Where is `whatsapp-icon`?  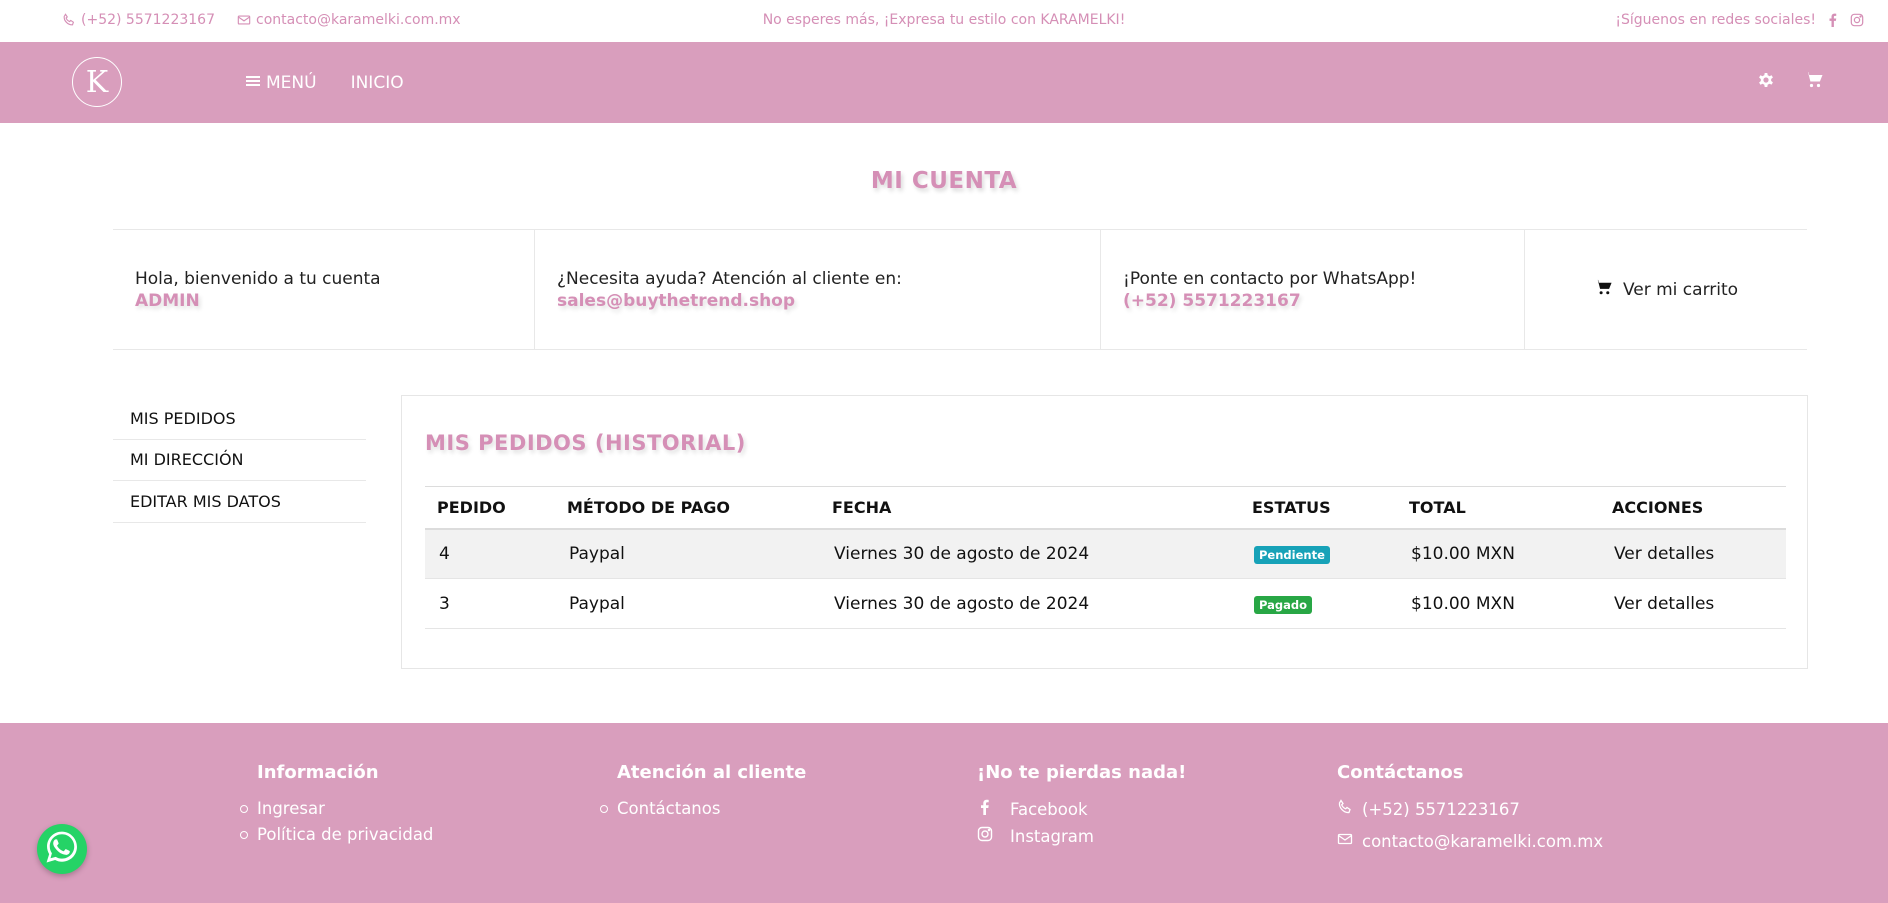 whatsapp-icon is located at coordinates (62, 849).